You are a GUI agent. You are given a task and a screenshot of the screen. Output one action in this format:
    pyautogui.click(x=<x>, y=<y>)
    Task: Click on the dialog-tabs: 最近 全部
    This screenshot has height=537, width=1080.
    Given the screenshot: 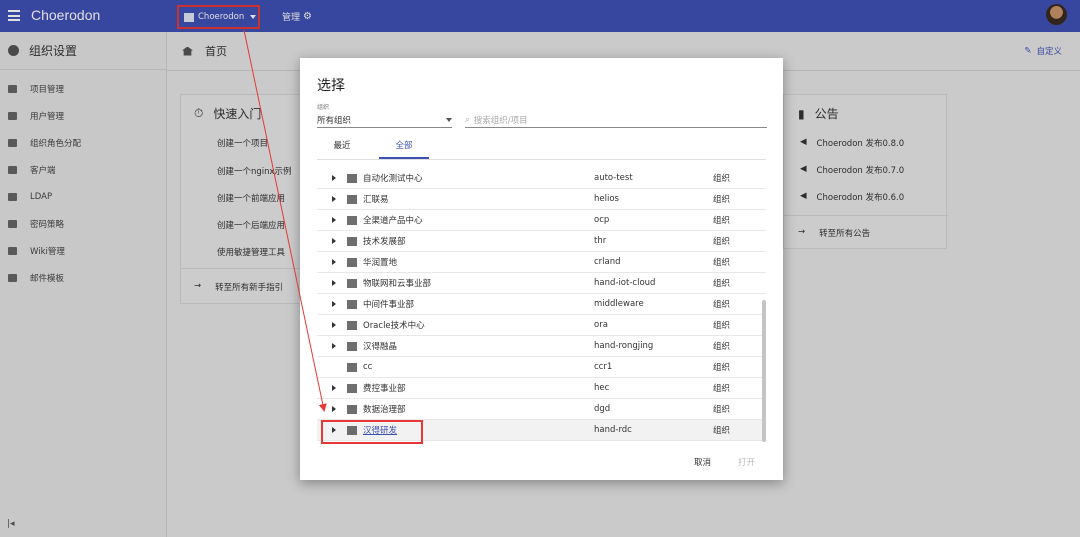 What is the action you would take?
    pyautogui.click(x=541, y=148)
    